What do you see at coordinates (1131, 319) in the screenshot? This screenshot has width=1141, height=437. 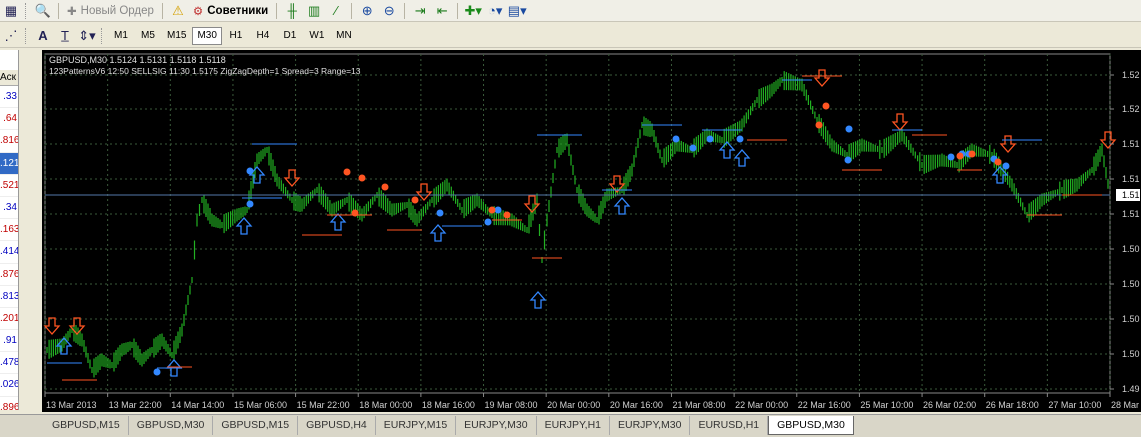 I see `price-label: 1.50` at bounding box center [1131, 319].